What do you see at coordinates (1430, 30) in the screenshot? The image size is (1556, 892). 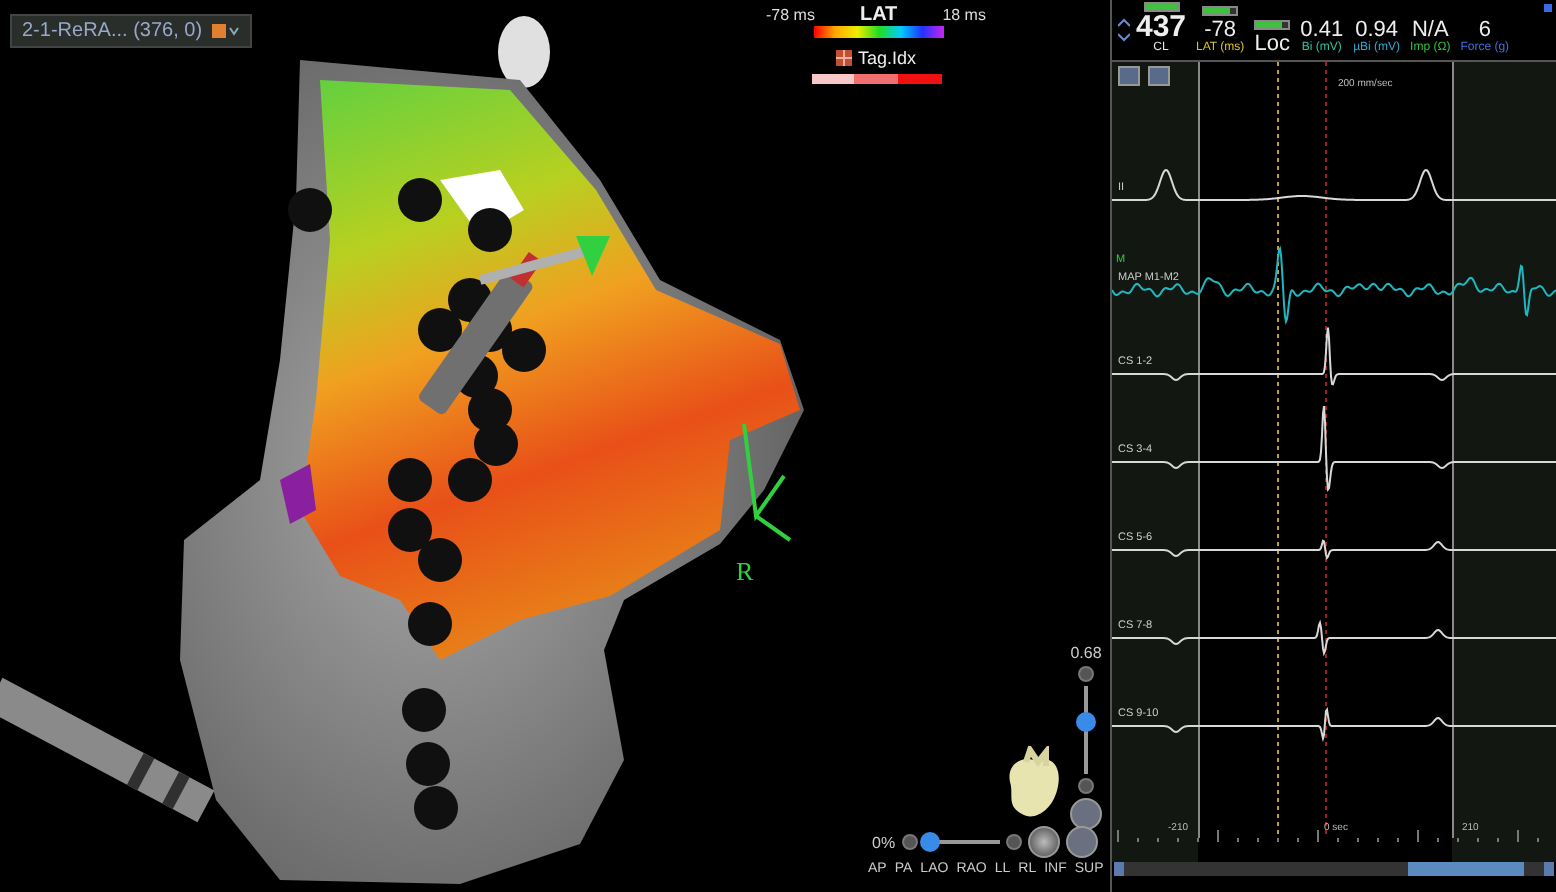 I see `readout-value: N/A` at bounding box center [1430, 30].